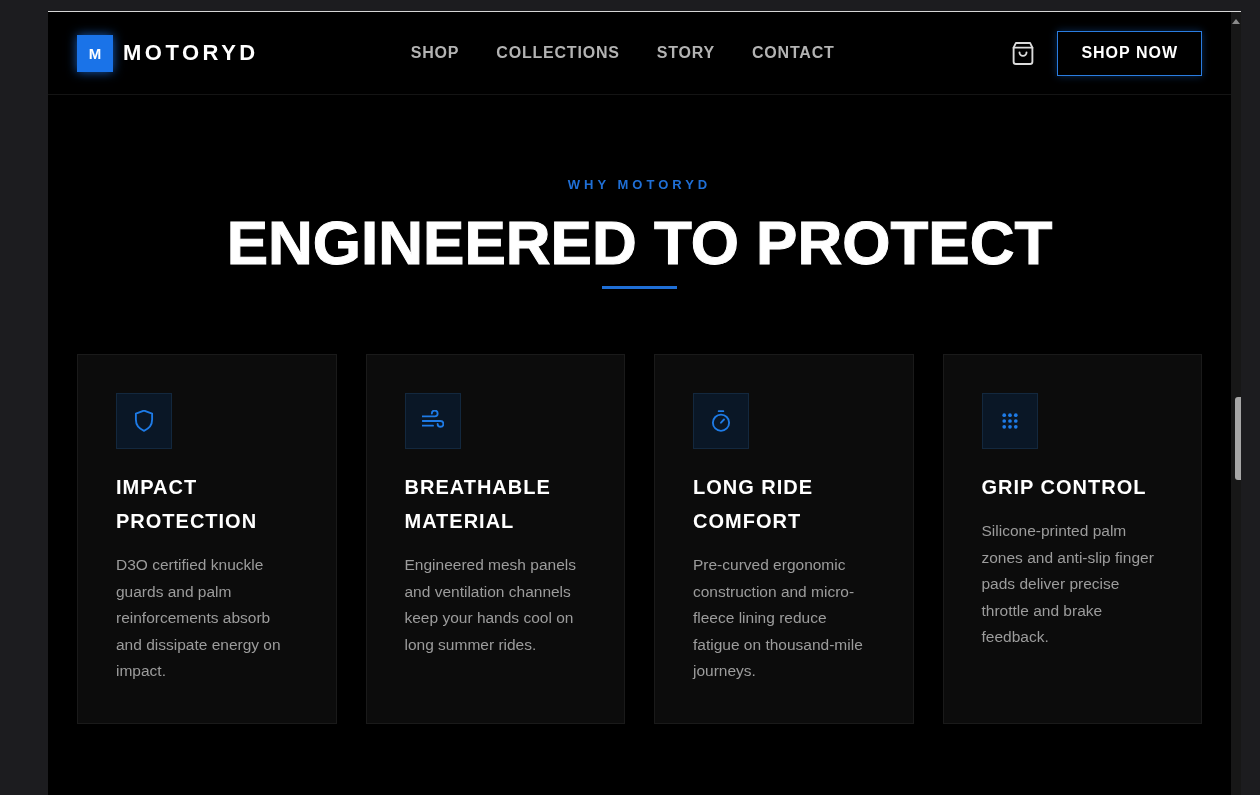 The height and width of the screenshot is (795, 1260). Describe the element at coordinates (187, 504) in the screenshot. I see `card-title: IMPACT PROTECTION` at that location.